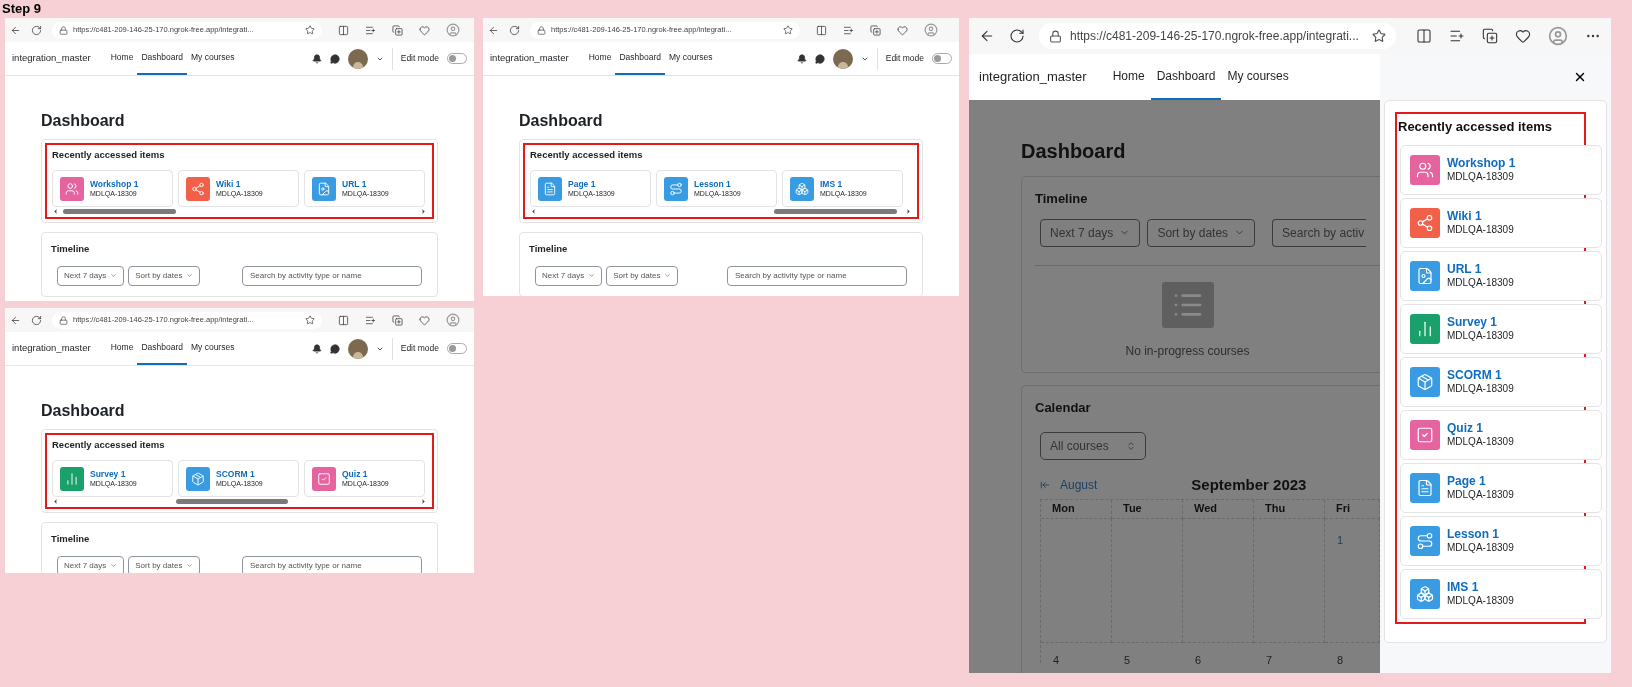  I want to click on activity-card: Workshop 1 MDLQA-18309, so click(1501, 169).